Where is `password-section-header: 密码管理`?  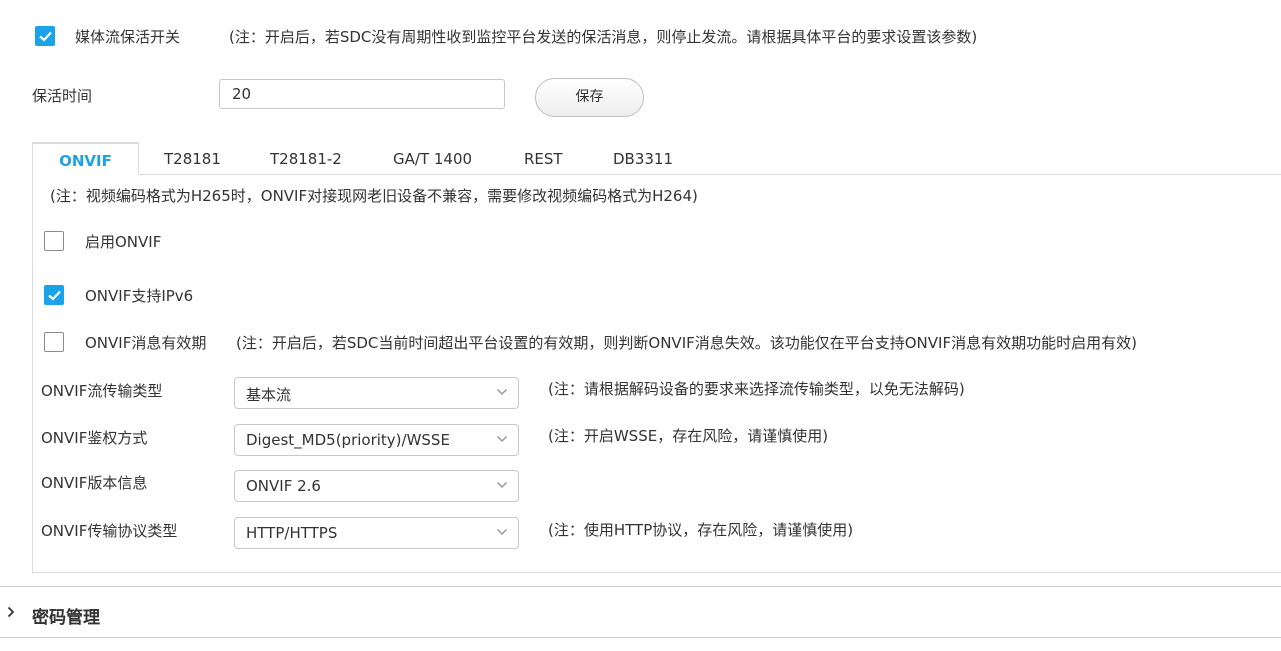 password-section-header: 密码管理 is located at coordinates (150, 615).